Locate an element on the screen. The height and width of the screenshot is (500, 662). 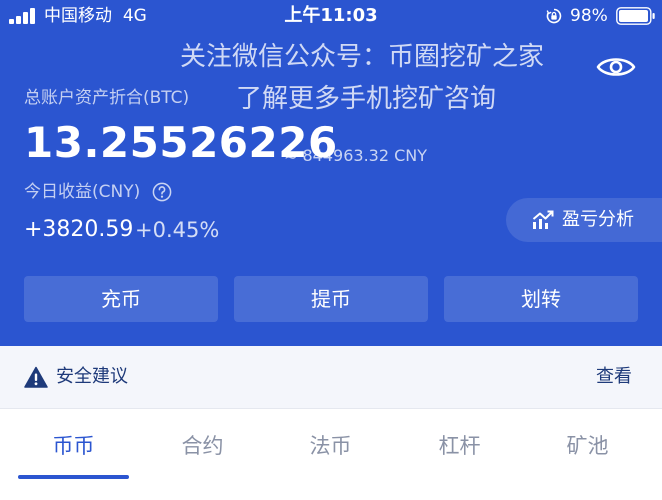
eye-icon is located at coordinates (616, 67).